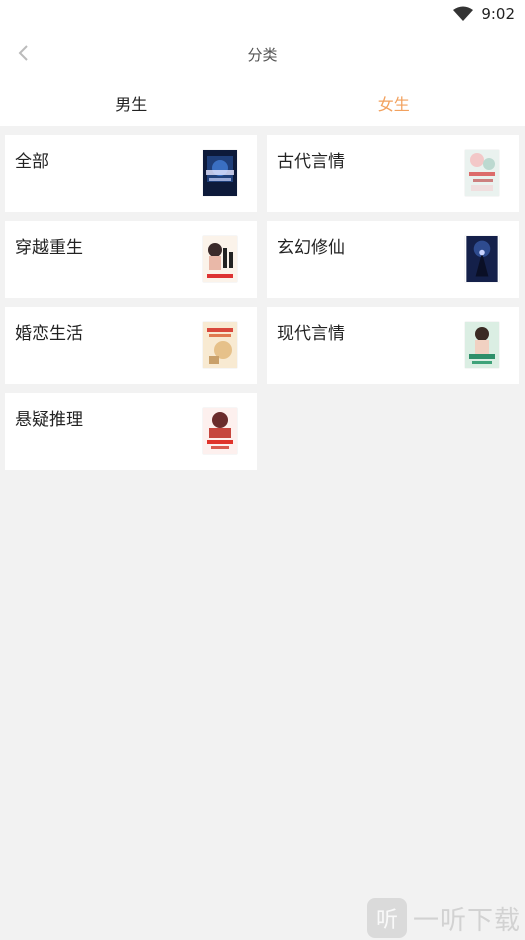 The width and height of the screenshot is (525, 940). I want to click on category-card-all: 全部, so click(131, 173).